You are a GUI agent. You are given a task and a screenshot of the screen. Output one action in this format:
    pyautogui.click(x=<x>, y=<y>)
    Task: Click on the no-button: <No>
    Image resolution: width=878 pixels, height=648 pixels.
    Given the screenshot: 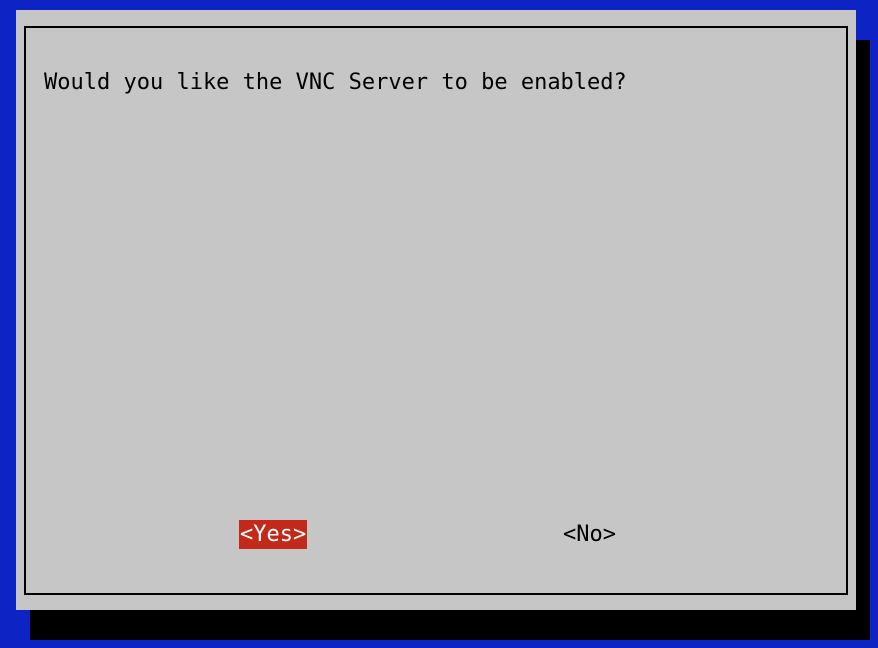 What is the action you would take?
    pyautogui.click(x=589, y=534)
    